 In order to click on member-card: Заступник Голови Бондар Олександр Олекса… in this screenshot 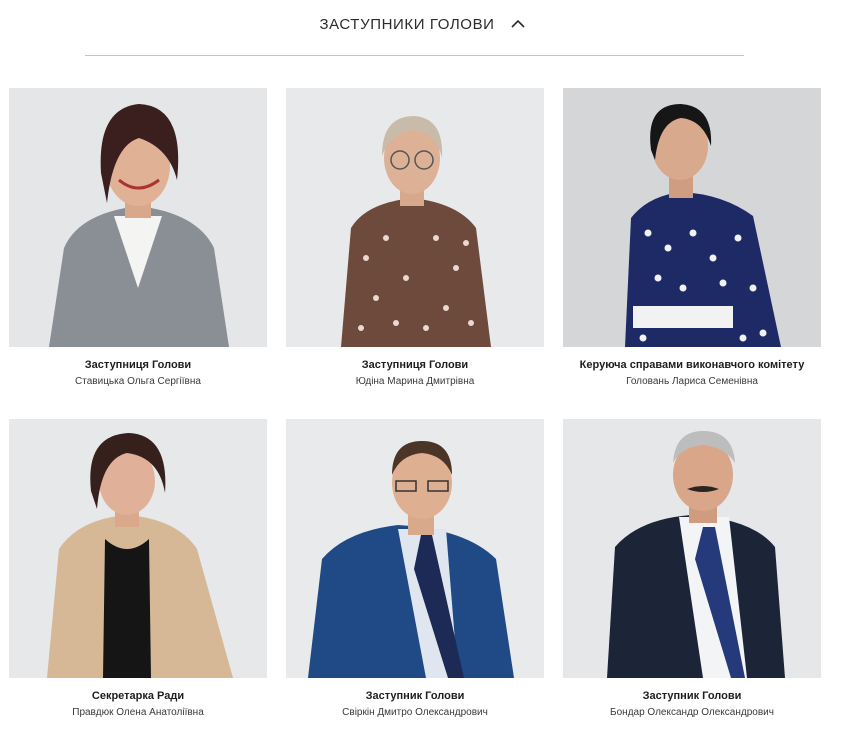, I will do `click(692, 582)`.